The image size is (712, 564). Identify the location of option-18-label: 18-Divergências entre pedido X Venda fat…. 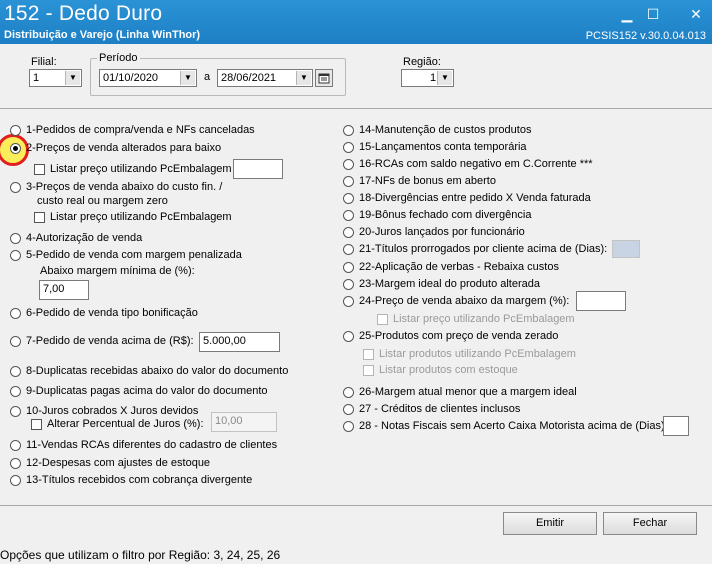
(475, 198).